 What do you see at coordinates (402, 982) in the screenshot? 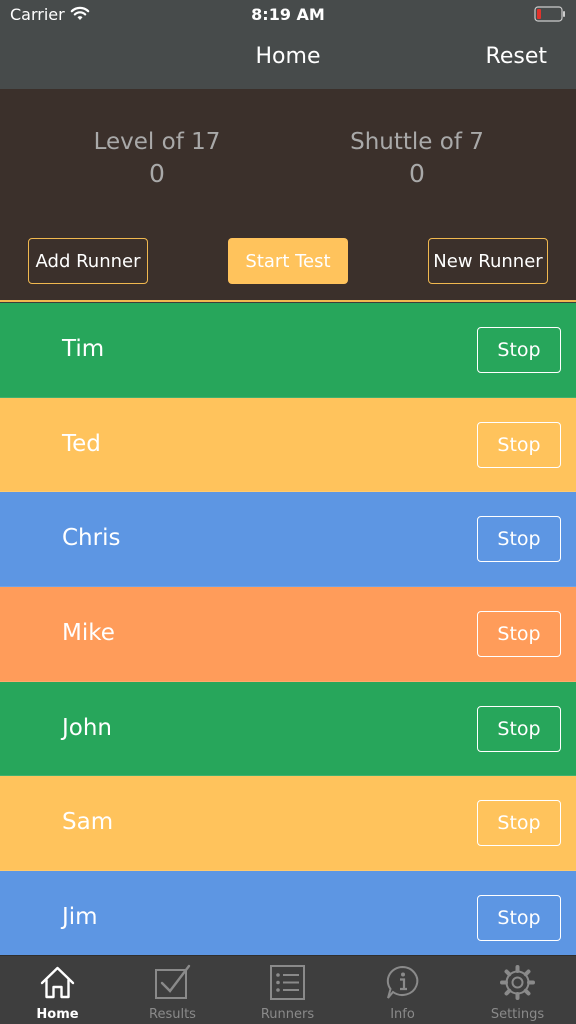
I see `info-icon` at bounding box center [402, 982].